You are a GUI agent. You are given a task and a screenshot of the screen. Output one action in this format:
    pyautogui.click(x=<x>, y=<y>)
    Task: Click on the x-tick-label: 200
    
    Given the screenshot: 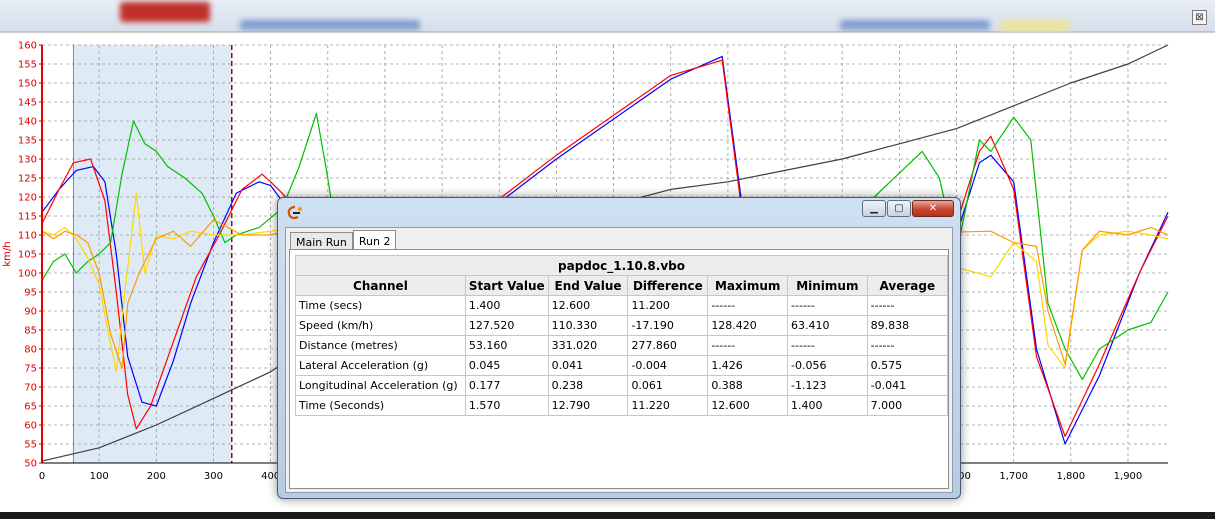 What is the action you would take?
    pyautogui.click(x=156, y=476)
    